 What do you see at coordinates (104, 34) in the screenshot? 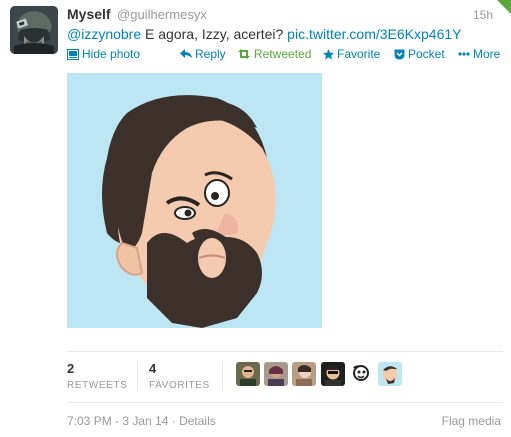
I see `mention-link: @izzynobre` at bounding box center [104, 34].